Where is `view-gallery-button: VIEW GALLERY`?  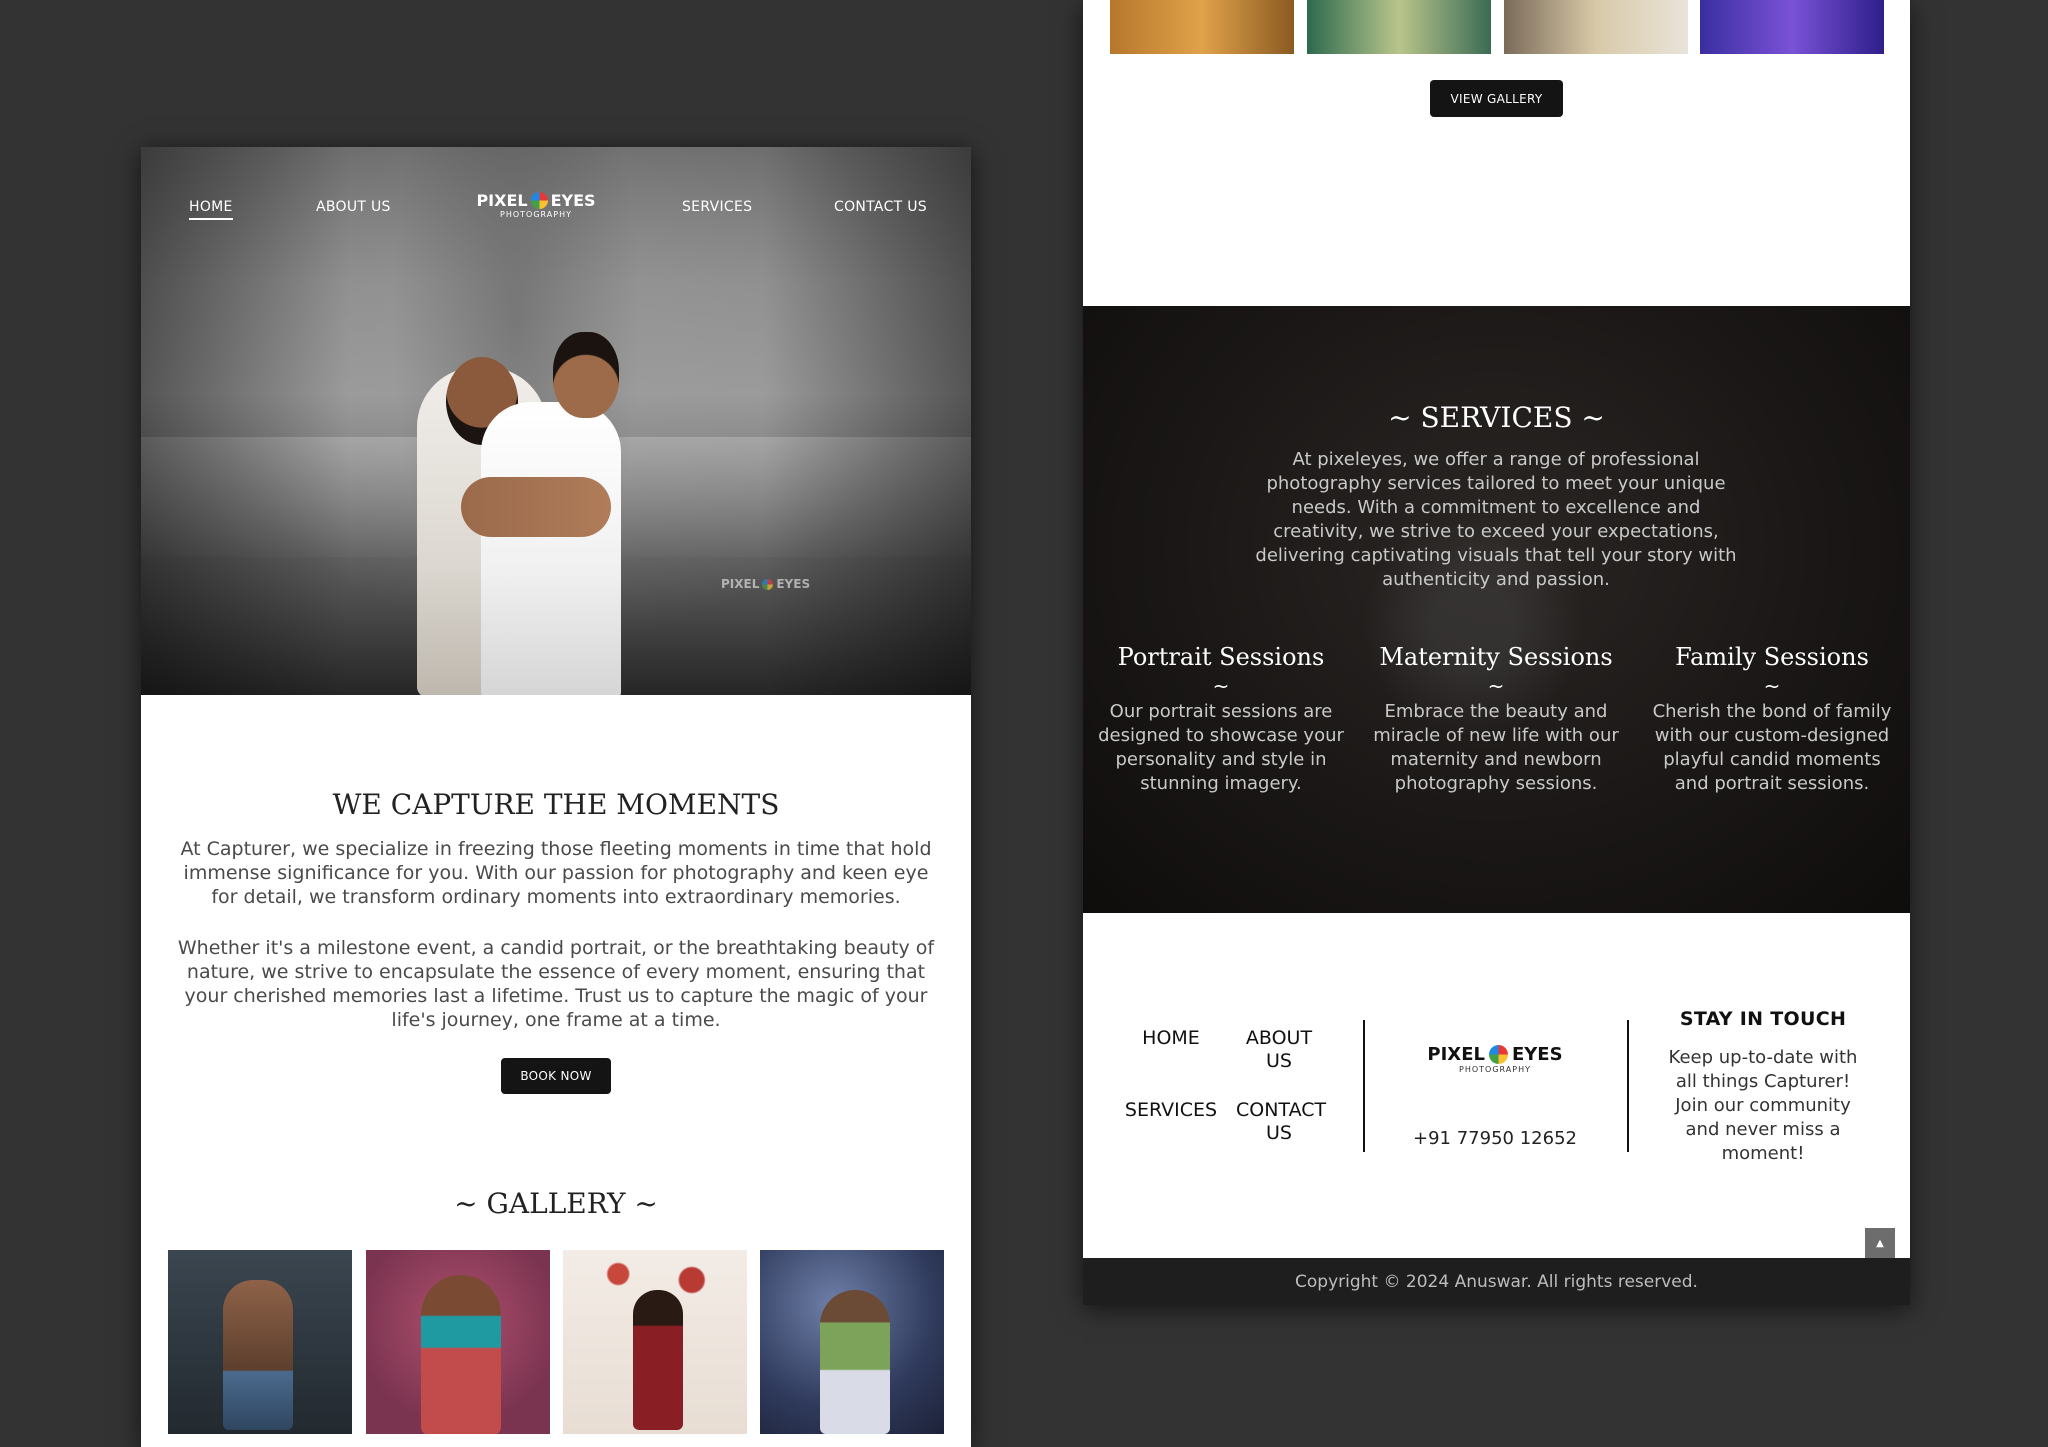
view-gallery-button: VIEW GALLERY is located at coordinates (1496, 98).